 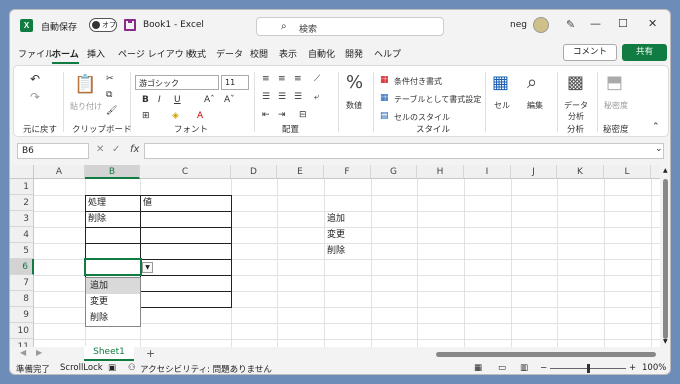 What do you see at coordinates (334, 219) in the screenshot?
I see `cell-f3: 追加` at bounding box center [334, 219].